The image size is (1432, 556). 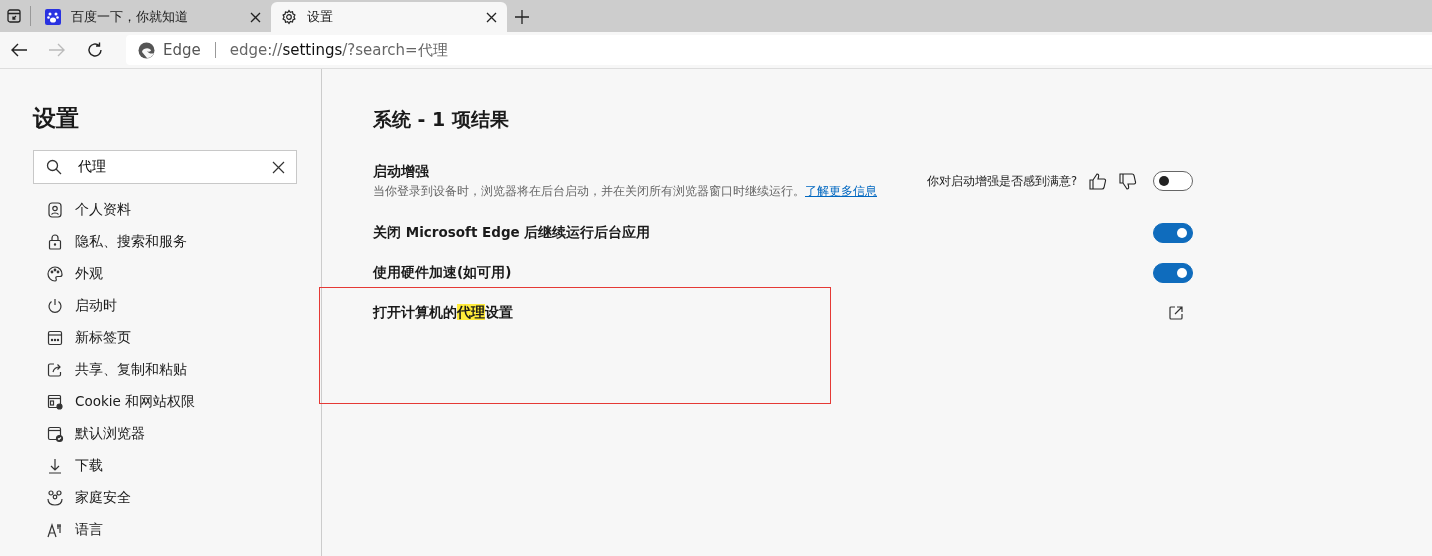 What do you see at coordinates (55, 402) in the screenshot?
I see `cookie-settings-icon` at bounding box center [55, 402].